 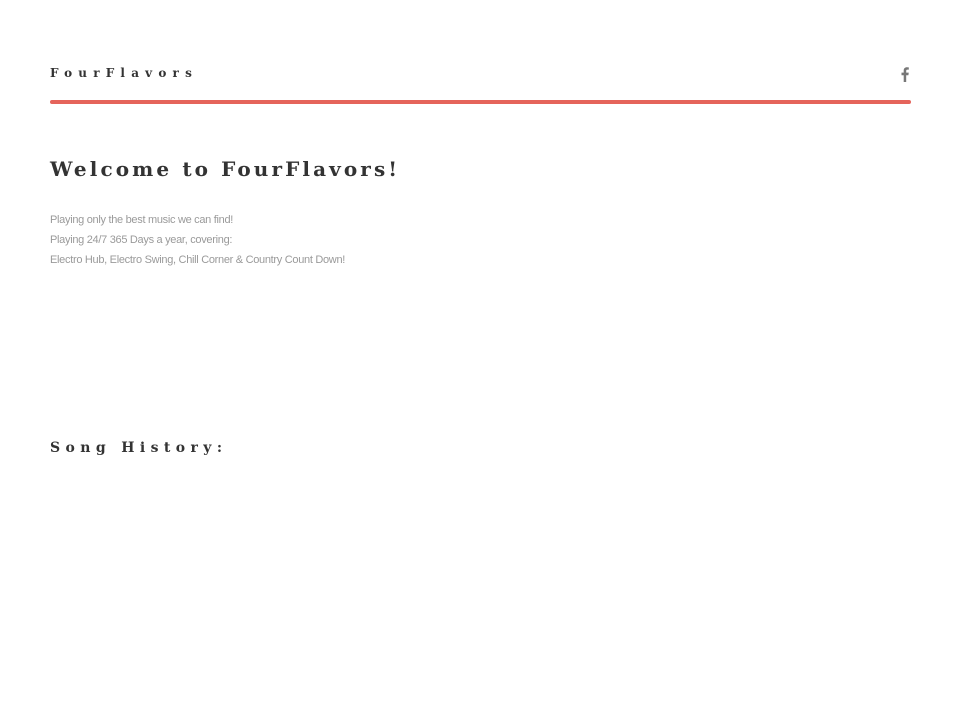 What do you see at coordinates (141, 240) in the screenshot?
I see `intro-line: Playing 24/7 365 Days a year, covering:` at bounding box center [141, 240].